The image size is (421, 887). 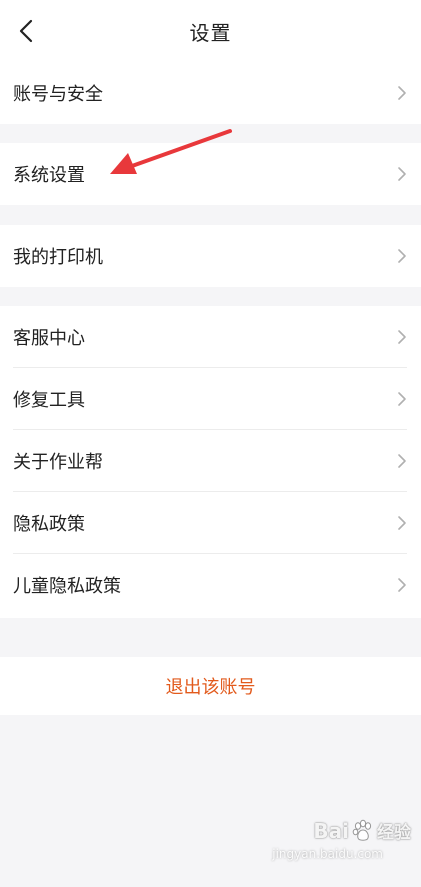 I want to click on menu-item-system-settings: 系统设置, so click(x=210, y=174).